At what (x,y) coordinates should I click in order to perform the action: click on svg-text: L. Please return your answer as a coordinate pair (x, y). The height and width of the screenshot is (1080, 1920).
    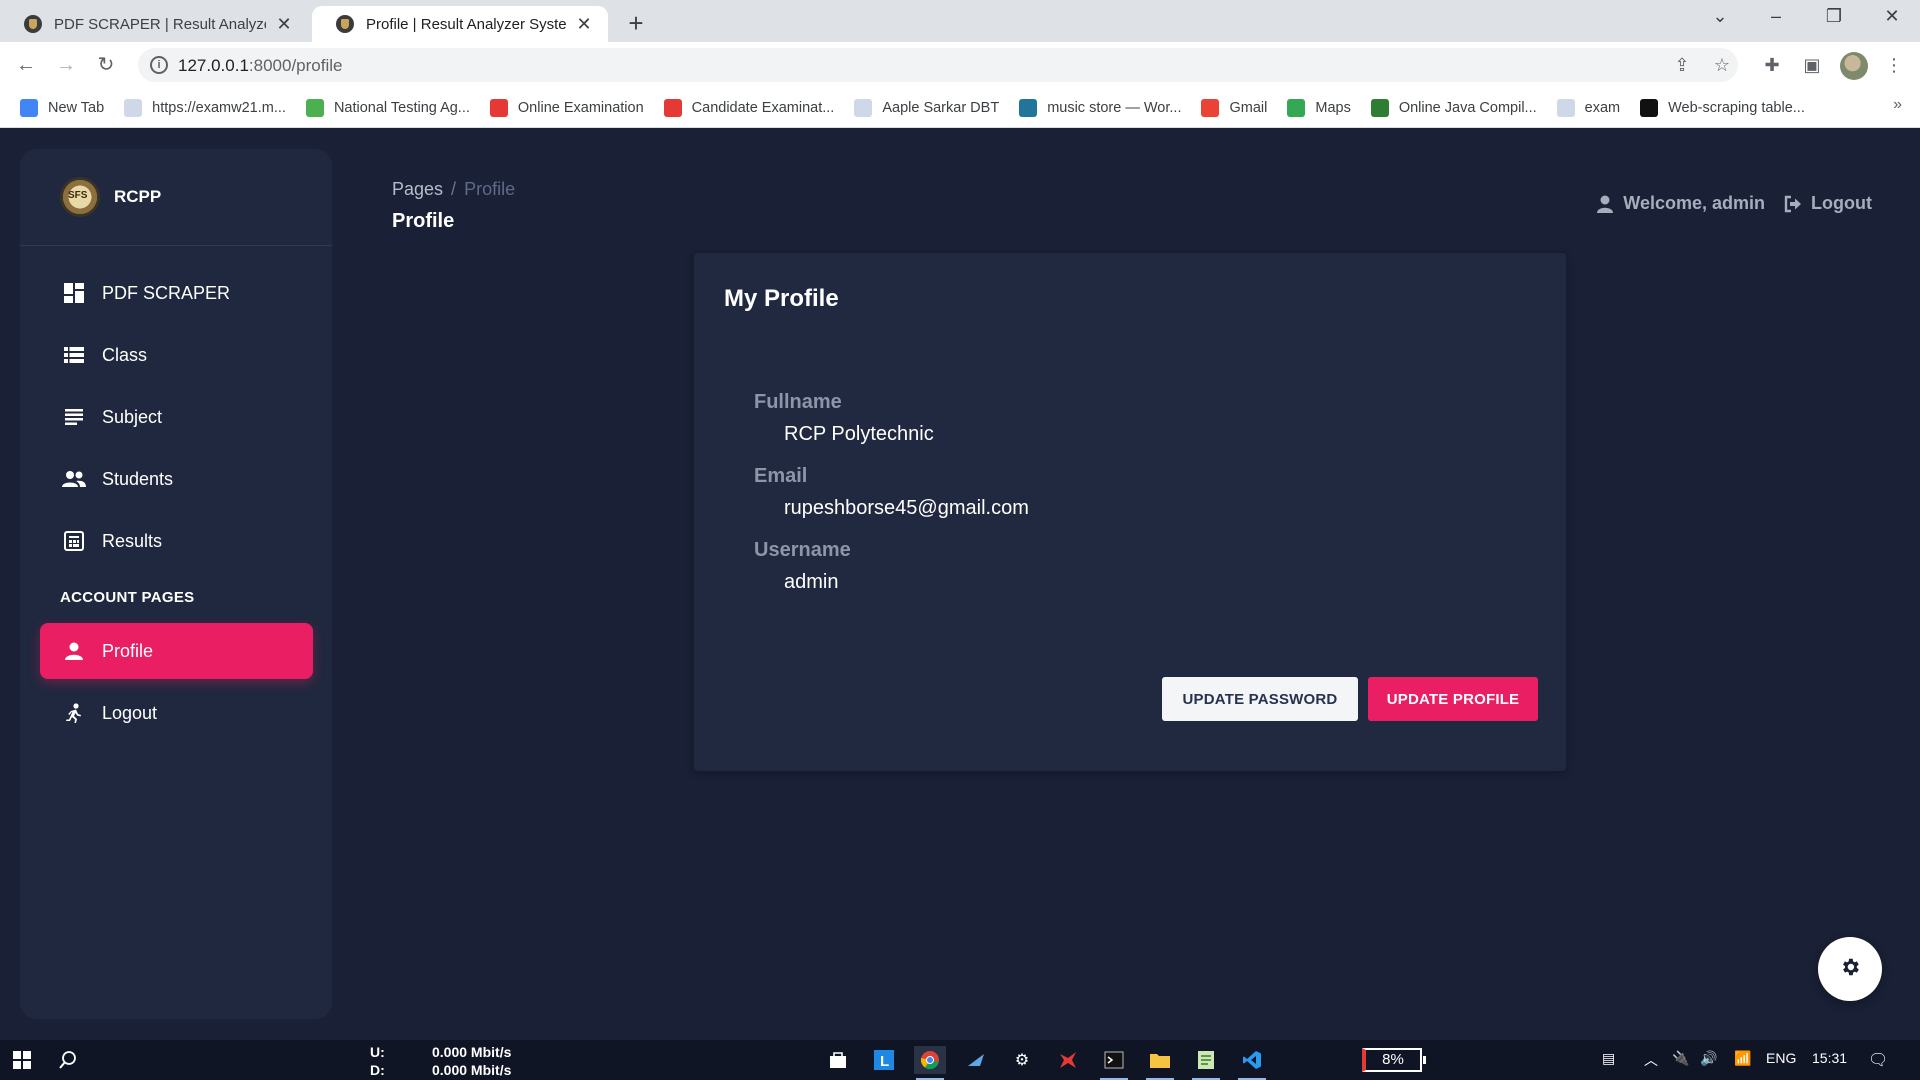
    Looking at the image, I should click on (884, 1061).